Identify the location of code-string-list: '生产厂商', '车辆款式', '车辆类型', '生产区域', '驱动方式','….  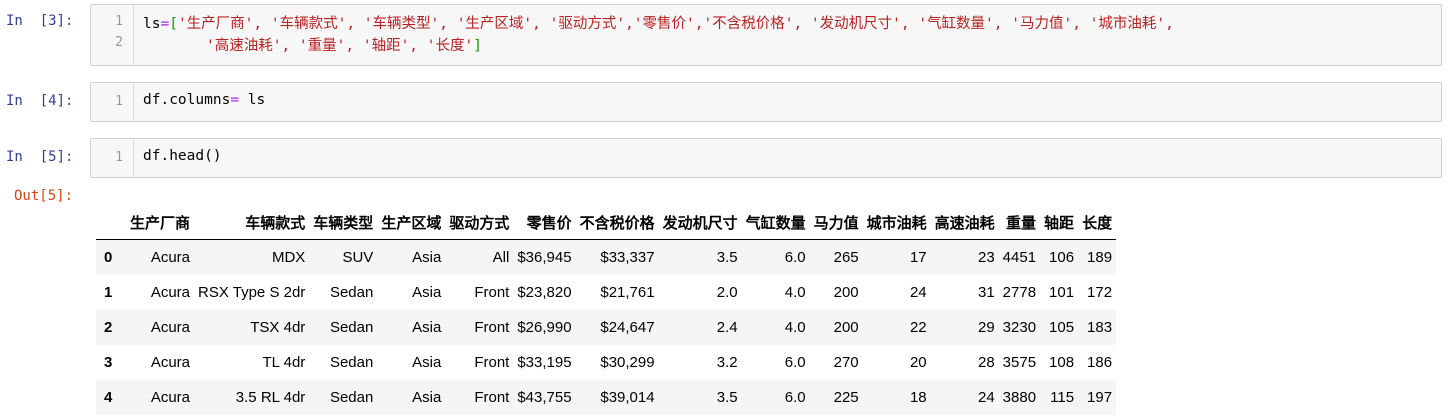
(675, 24).